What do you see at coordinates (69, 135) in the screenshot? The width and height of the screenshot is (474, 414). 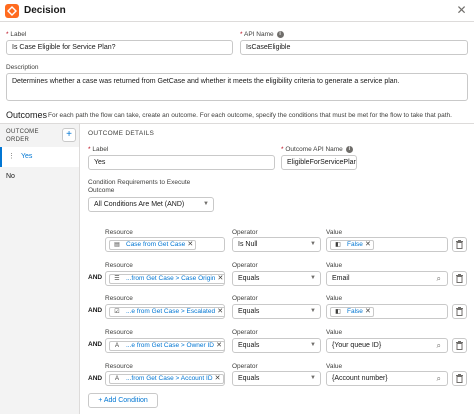 I see `add-outcome-button: +` at bounding box center [69, 135].